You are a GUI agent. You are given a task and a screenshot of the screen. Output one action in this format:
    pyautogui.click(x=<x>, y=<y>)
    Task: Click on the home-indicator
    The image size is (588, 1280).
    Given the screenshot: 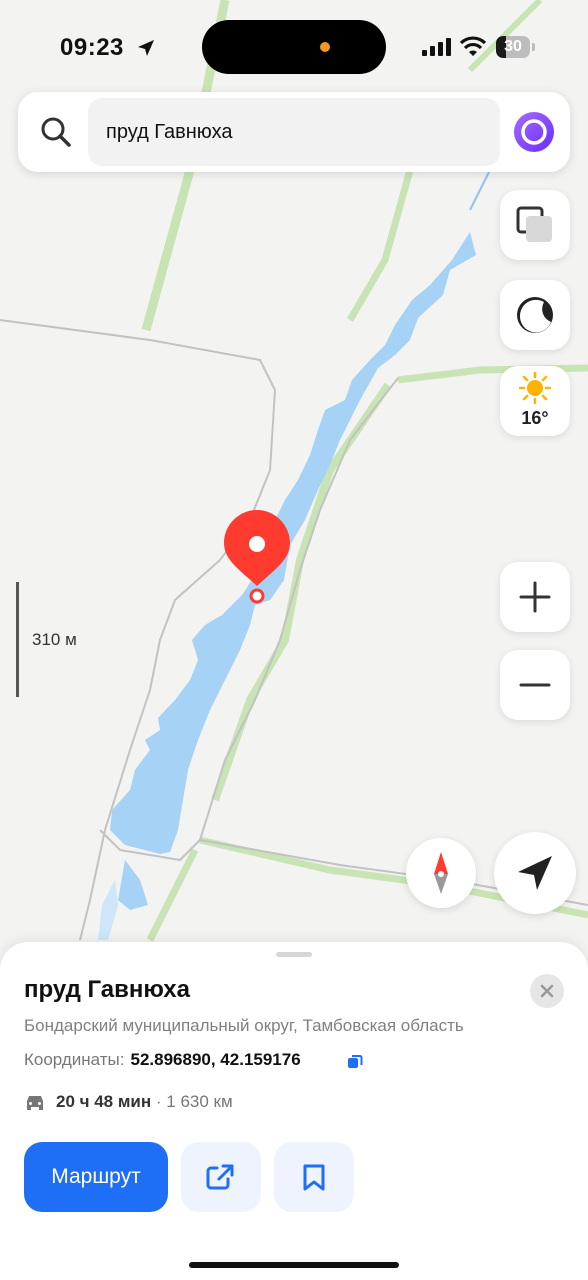 What is the action you would take?
    pyautogui.click(x=294, y=1265)
    